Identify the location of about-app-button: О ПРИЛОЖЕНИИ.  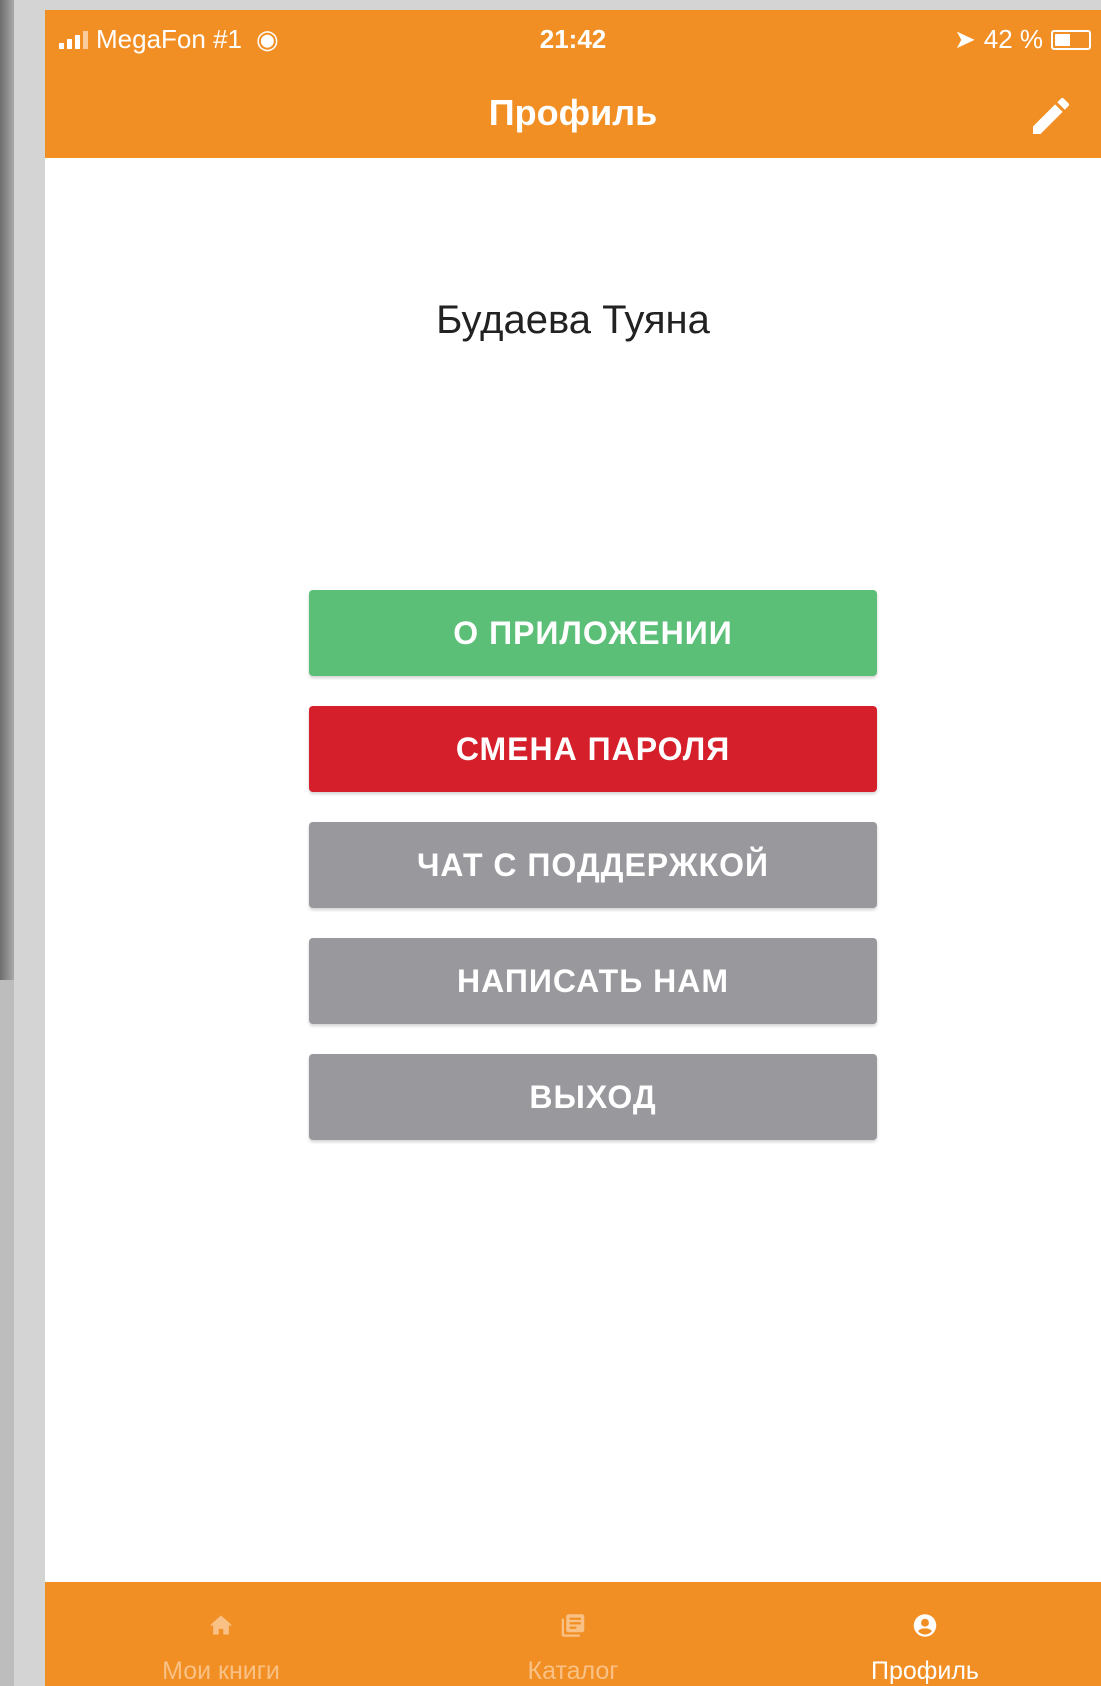
(593, 633).